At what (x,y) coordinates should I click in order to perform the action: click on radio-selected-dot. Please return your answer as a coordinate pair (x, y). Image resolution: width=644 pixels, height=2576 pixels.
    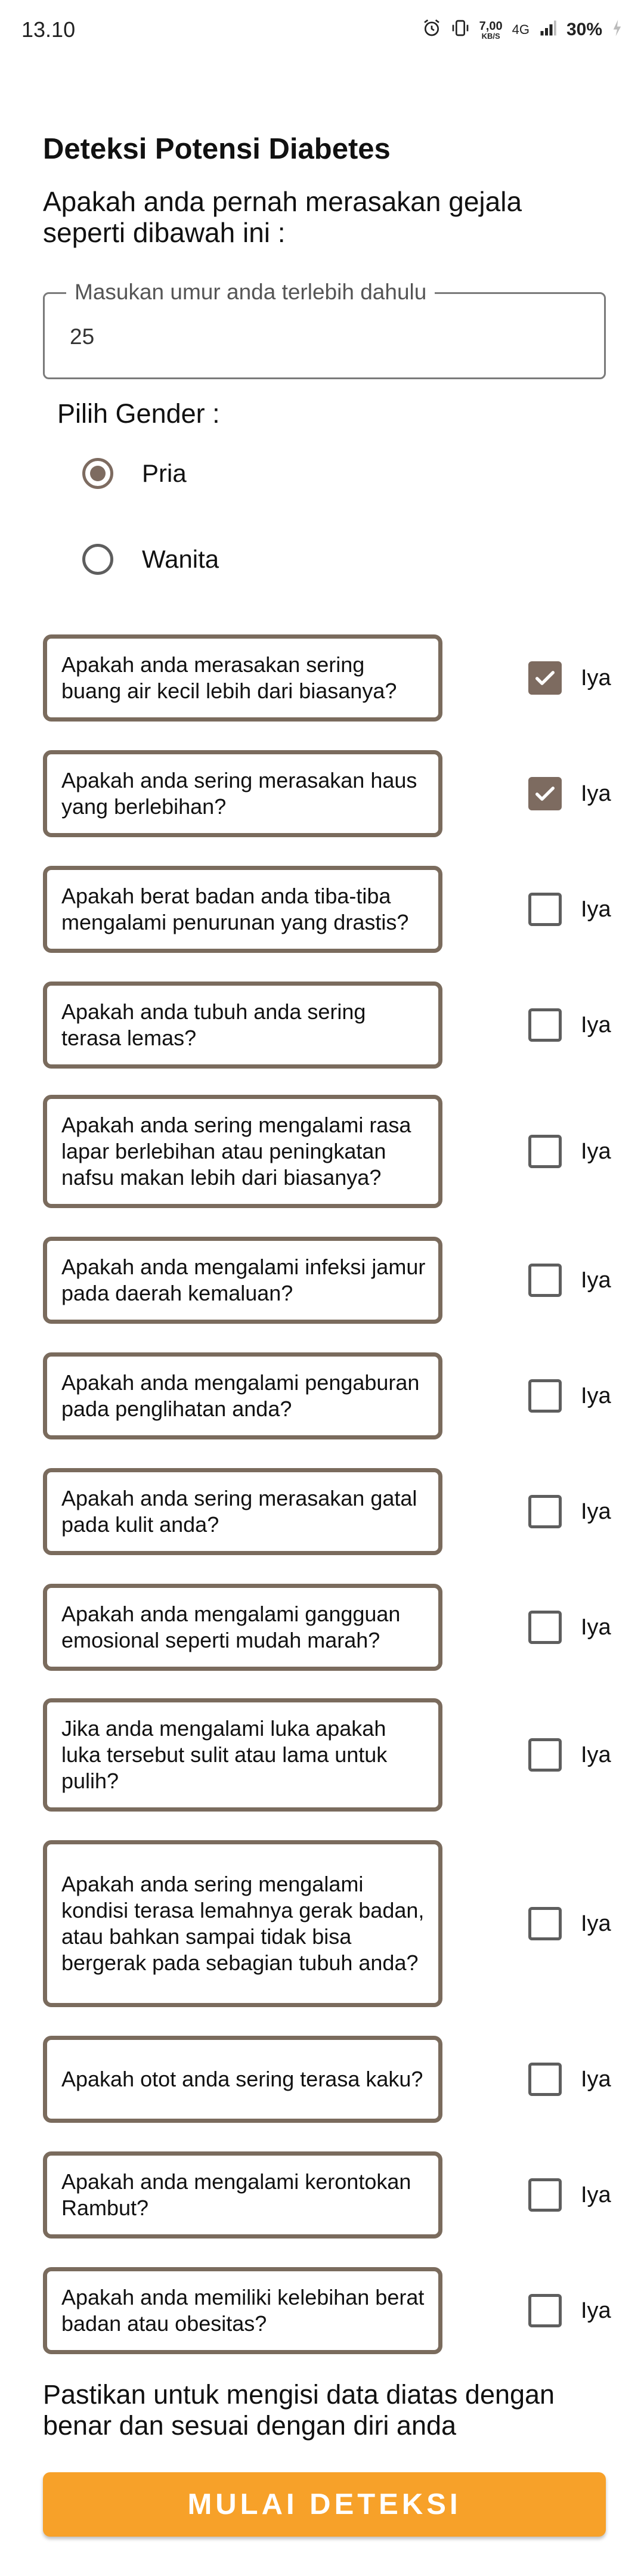
    Looking at the image, I should click on (98, 473).